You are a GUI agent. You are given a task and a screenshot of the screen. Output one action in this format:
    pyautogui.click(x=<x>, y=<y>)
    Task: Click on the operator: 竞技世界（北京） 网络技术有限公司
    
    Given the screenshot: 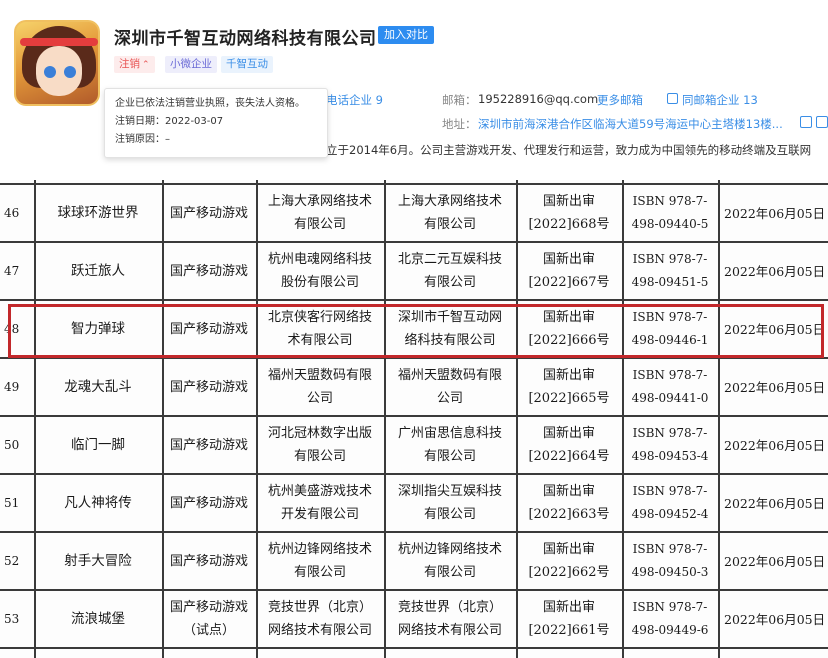 What is the action you would take?
    pyautogui.click(x=449, y=619)
    